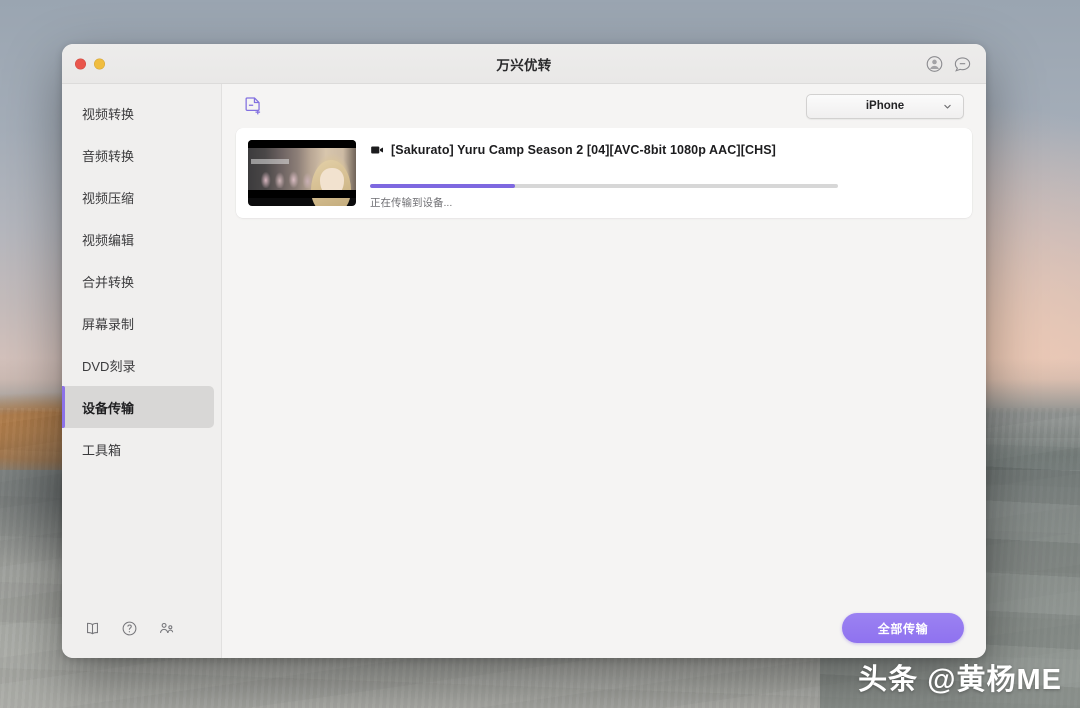 The height and width of the screenshot is (708, 1080). Describe the element at coordinates (80, 63) in the screenshot. I see `close-window-button` at that location.